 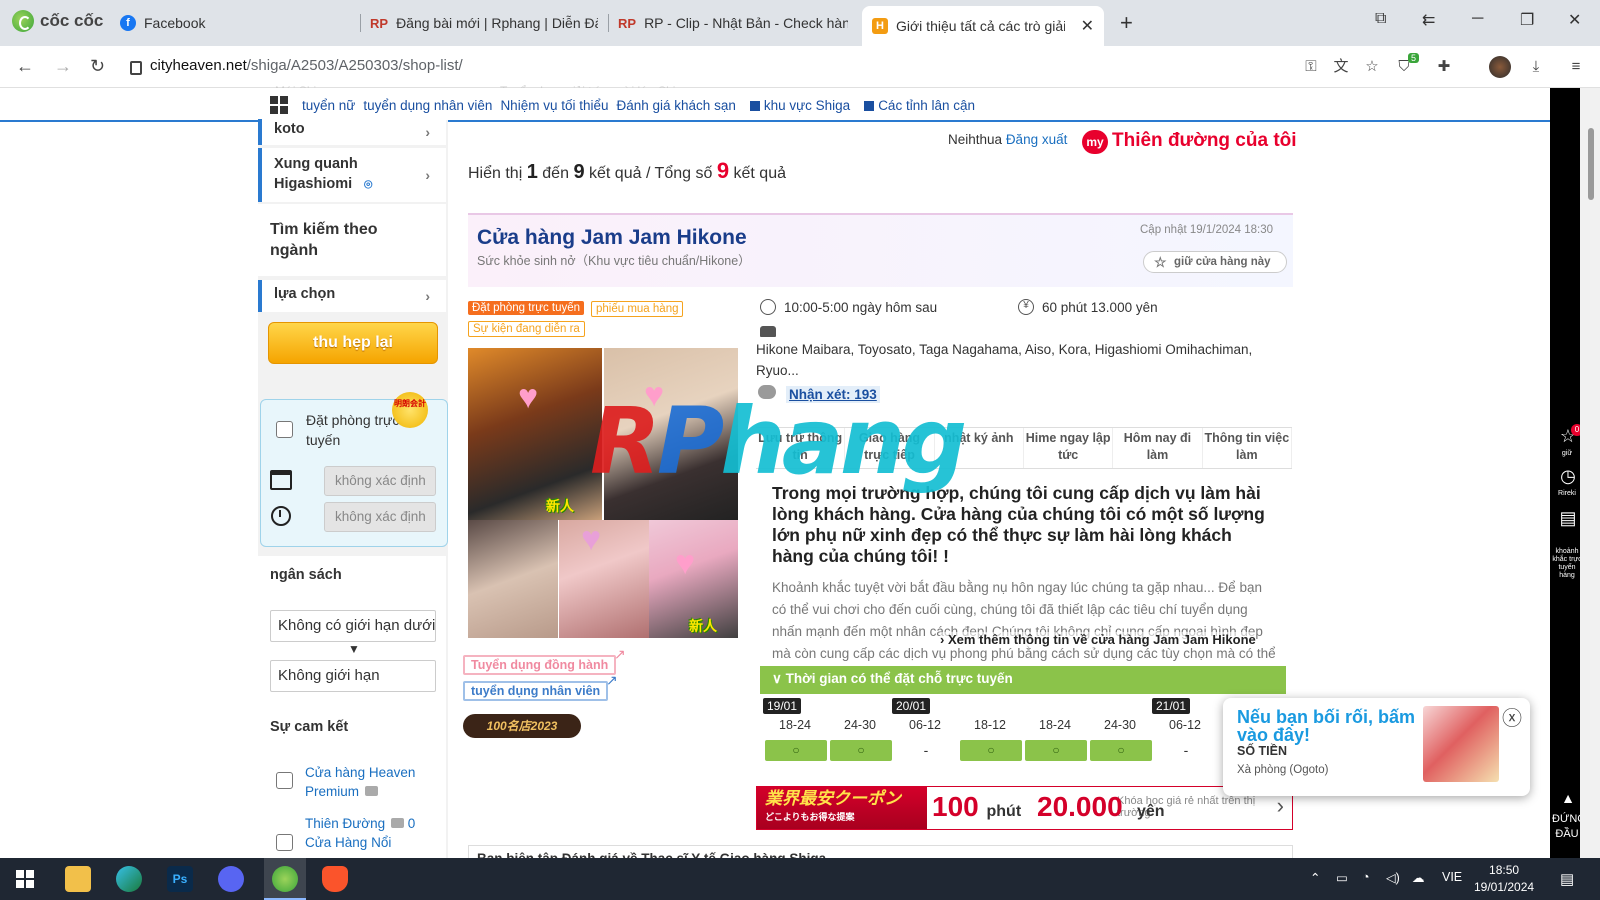 What do you see at coordinates (352, 296) in the screenshot?
I see `sidebar-item-options: lựa chọn ›` at bounding box center [352, 296].